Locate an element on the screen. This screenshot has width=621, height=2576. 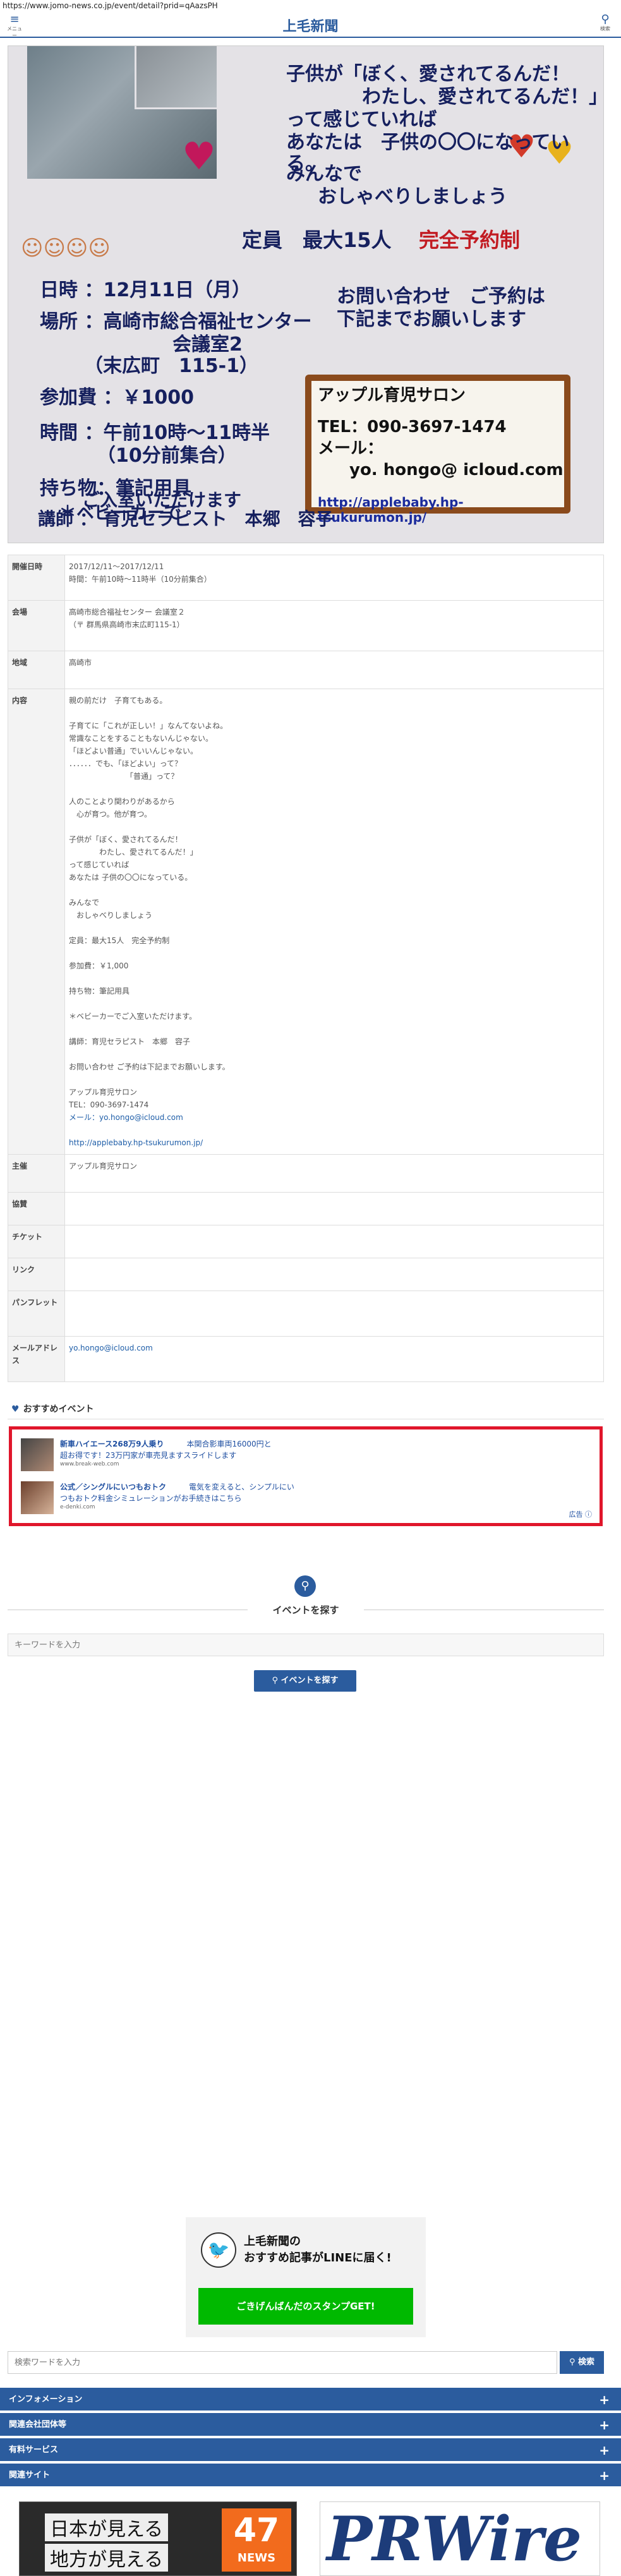
content-line: 子育てに「これが正しい！」なんてないよね。 is located at coordinates (148, 726).